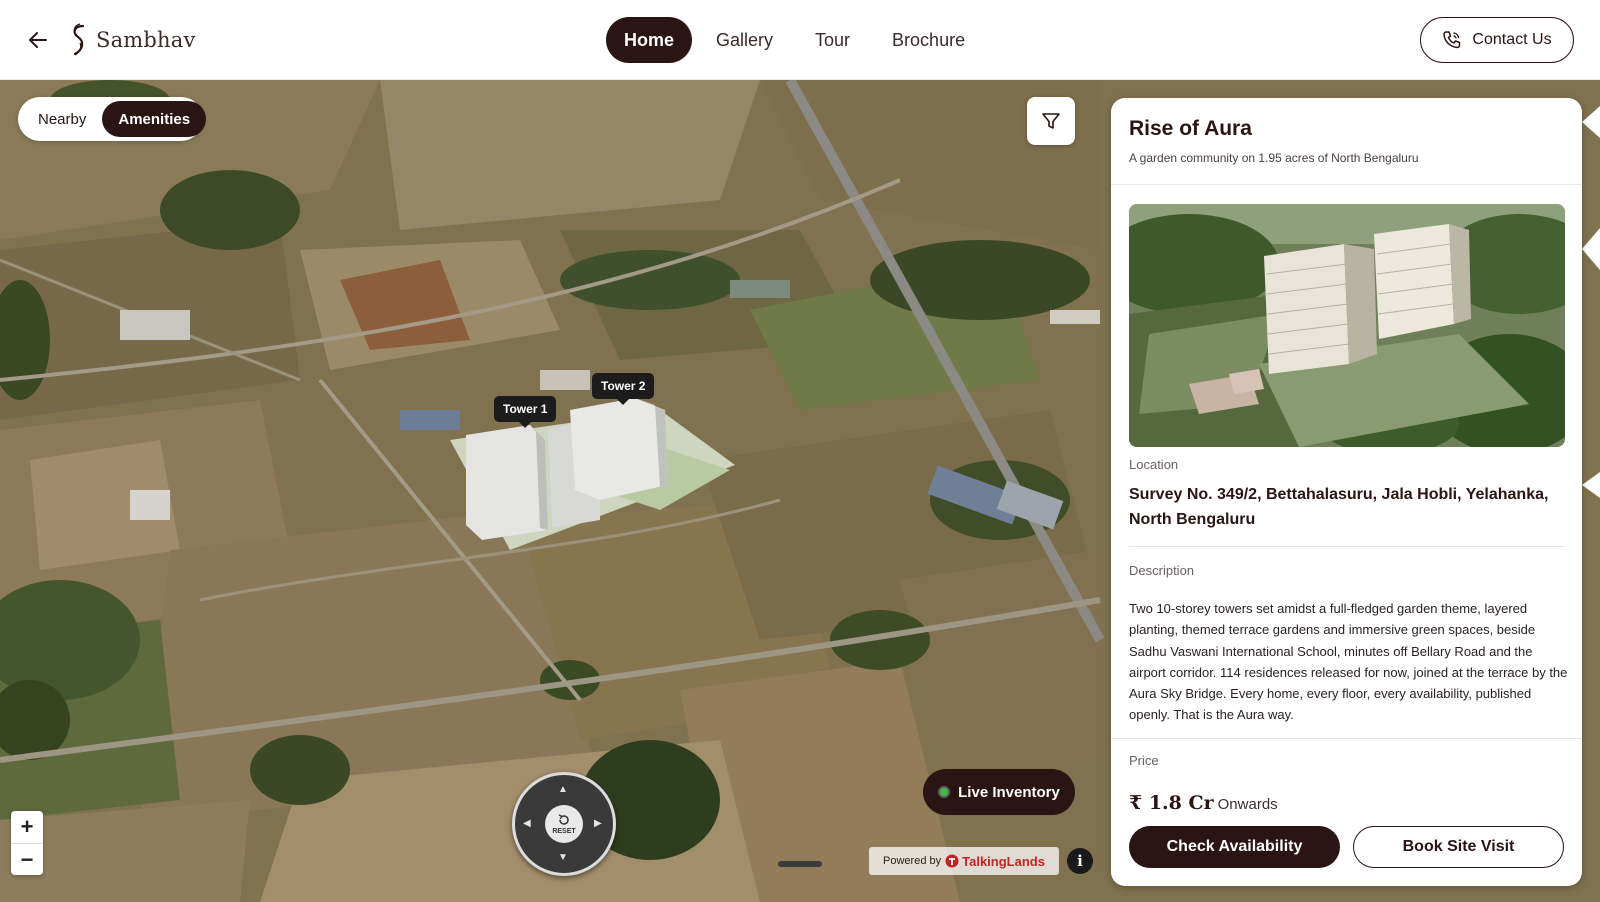 The image size is (1600, 902). What do you see at coordinates (598, 823) in the screenshot?
I see `pan-right-arrow: ▶` at bounding box center [598, 823].